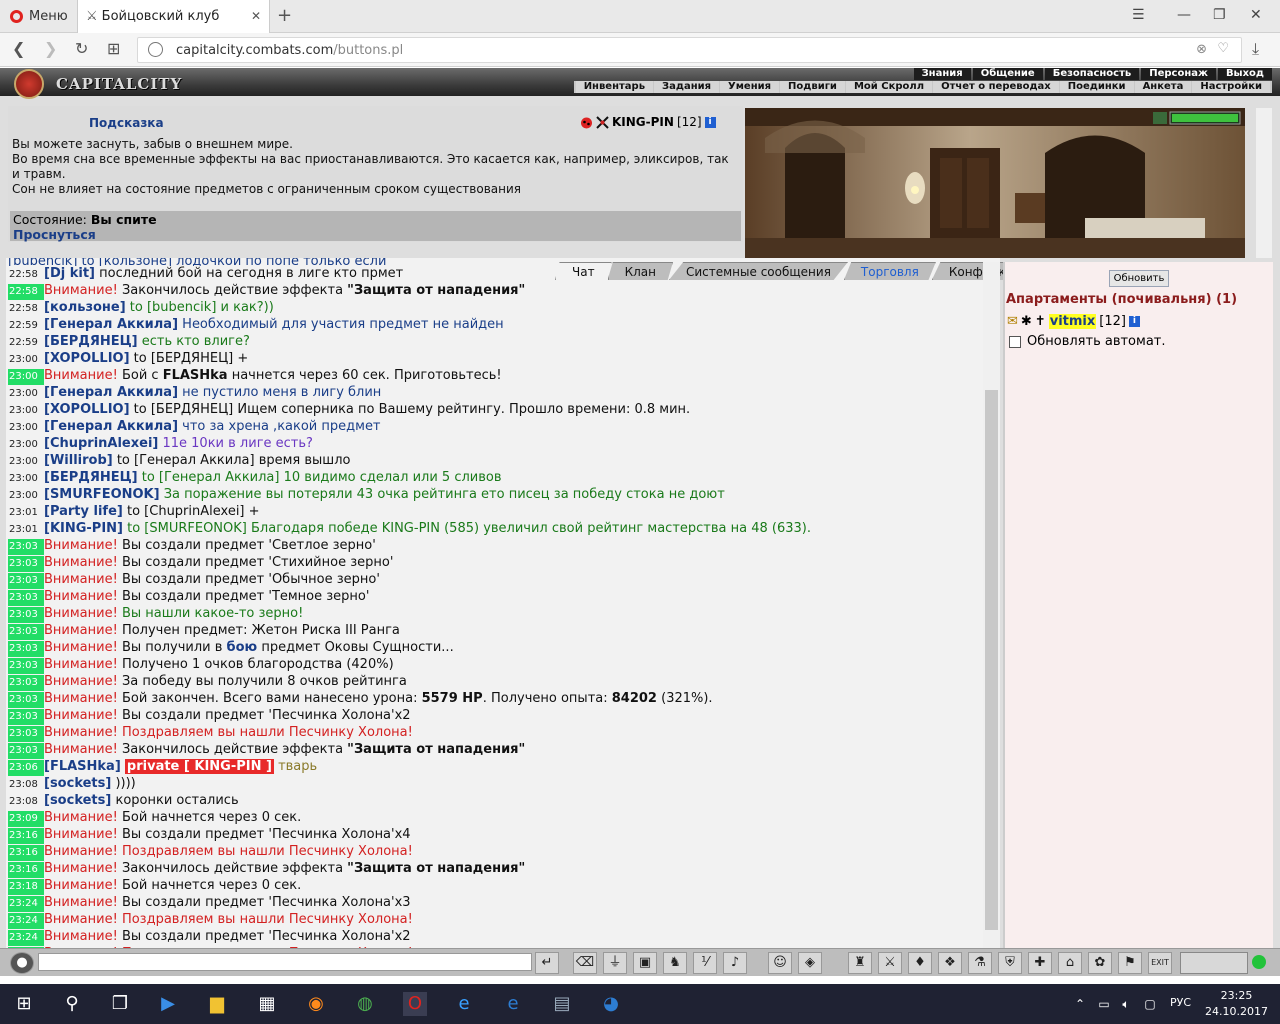  I want to click on chat-nick: [SMURFEONOK], so click(102, 494).